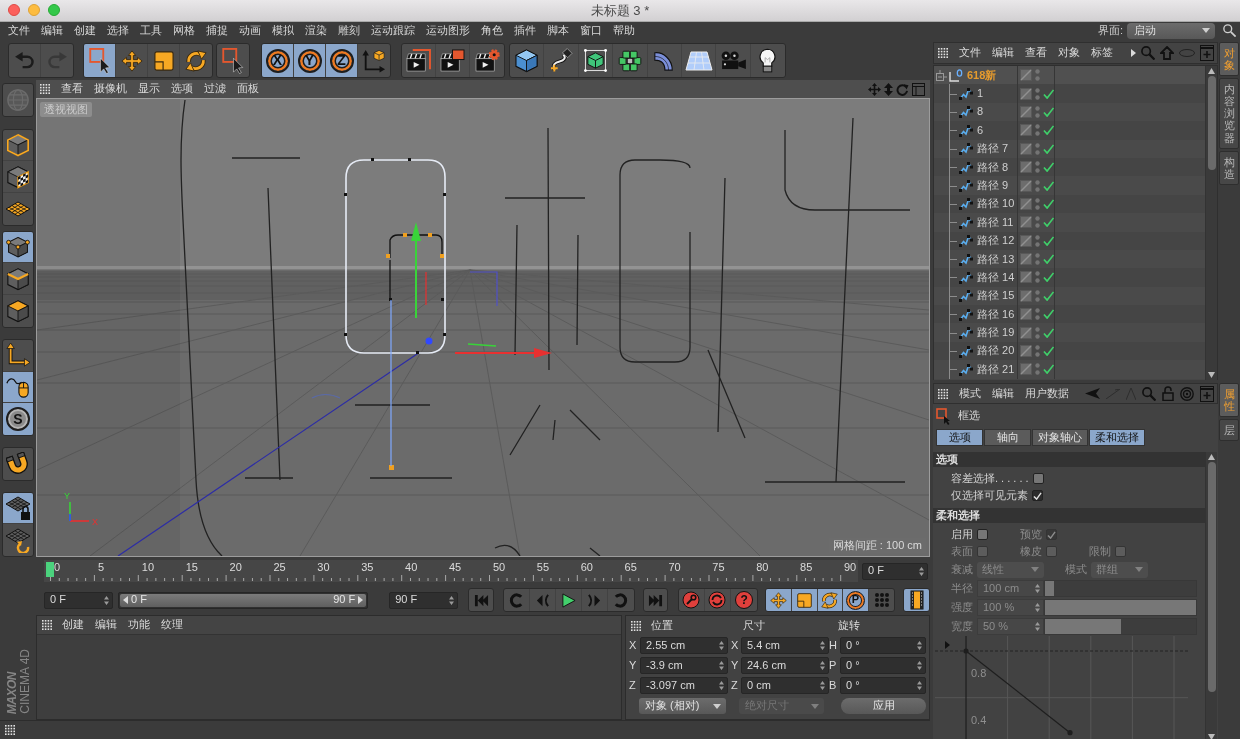 This screenshot has height=739, width=1240. Describe the element at coordinates (684, 665) in the screenshot. I see `value-field: -3.9 cm` at that location.